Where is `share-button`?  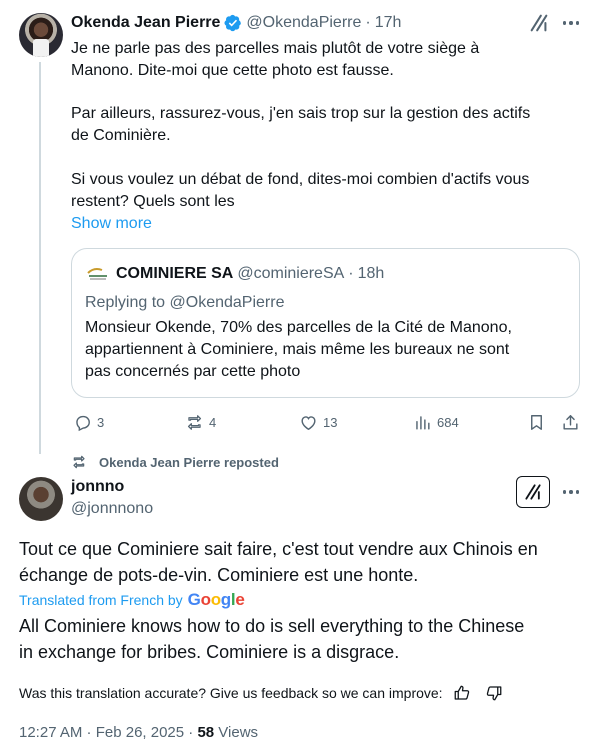 share-button is located at coordinates (570, 422).